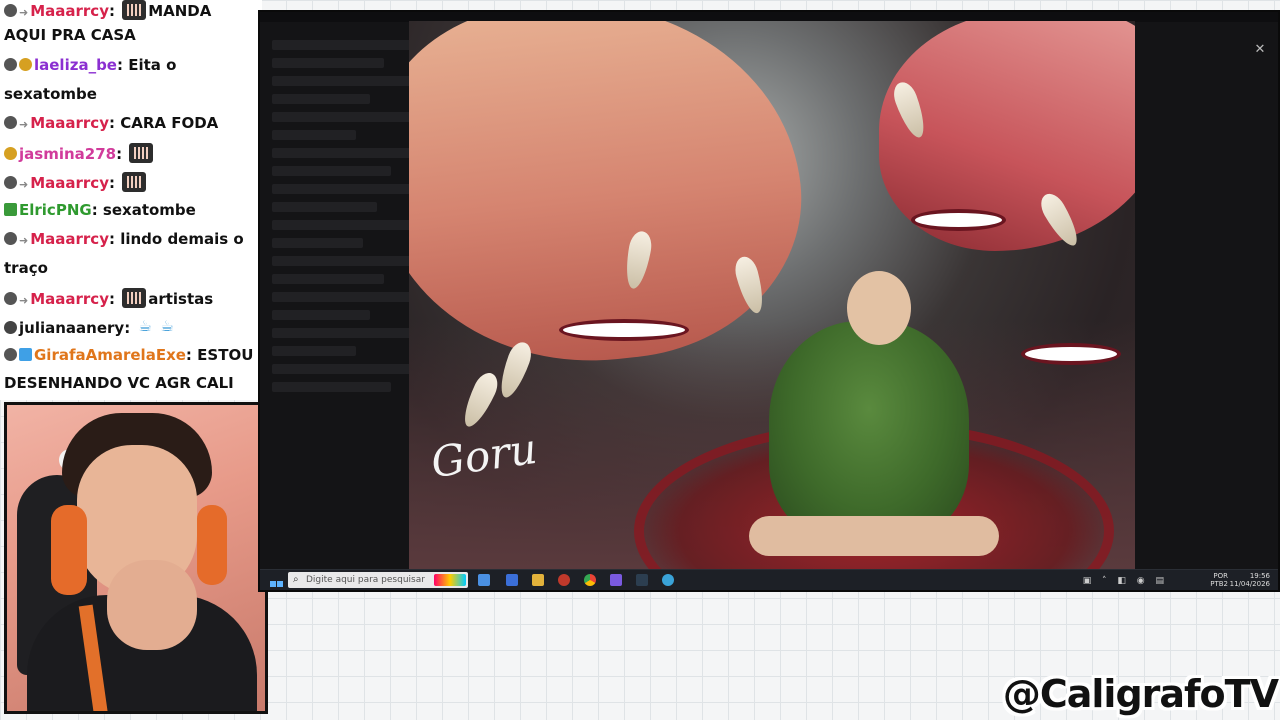 The image size is (1280, 720). Describe the element at coordinates (874, 536) in the screenshot. I see `figure-feet` at that location.